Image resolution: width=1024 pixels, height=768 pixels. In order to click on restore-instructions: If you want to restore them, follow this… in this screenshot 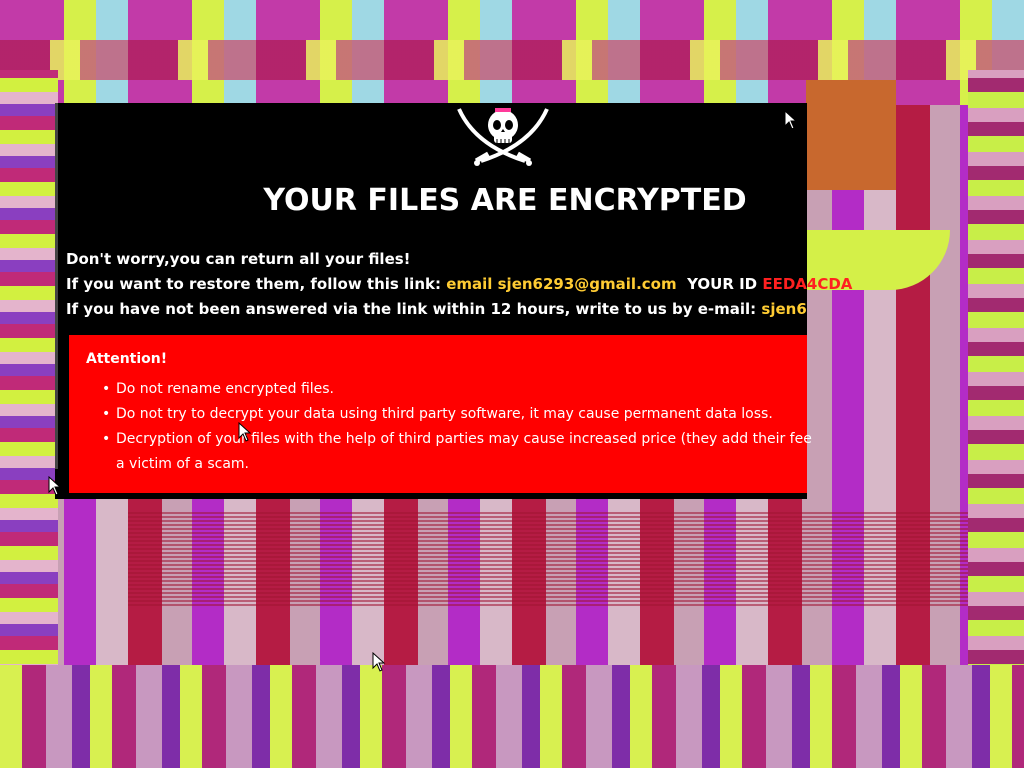, I will do `click(459, 284)`.